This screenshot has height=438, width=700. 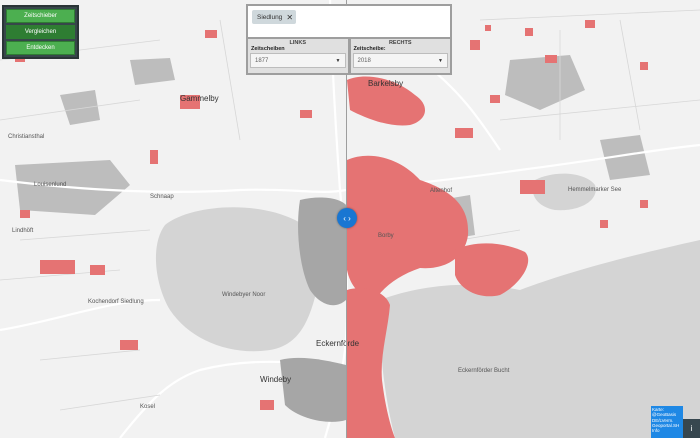 I want to click on nav-entdecken-button: Entdecken, so click(x=40, y=48).